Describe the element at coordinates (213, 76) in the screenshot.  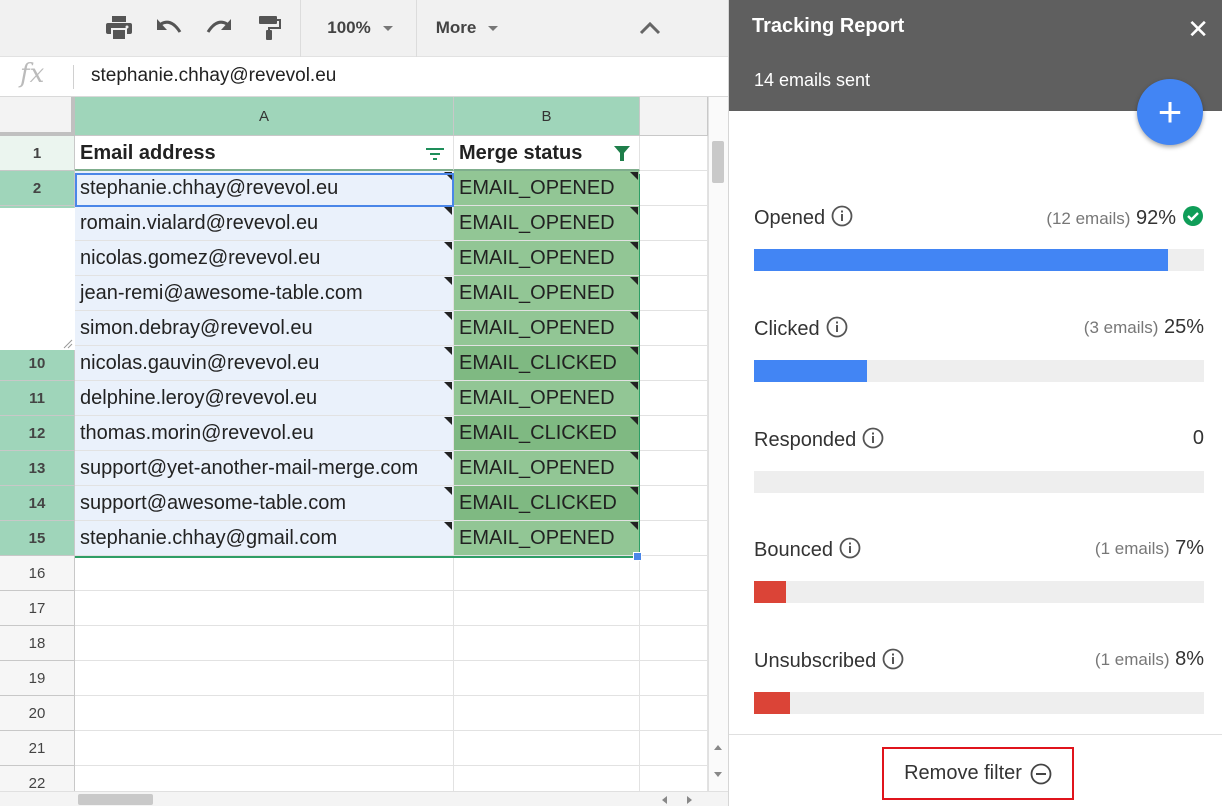
I see `formula-input: stephanie.chhay@revevol.eu` at that location.